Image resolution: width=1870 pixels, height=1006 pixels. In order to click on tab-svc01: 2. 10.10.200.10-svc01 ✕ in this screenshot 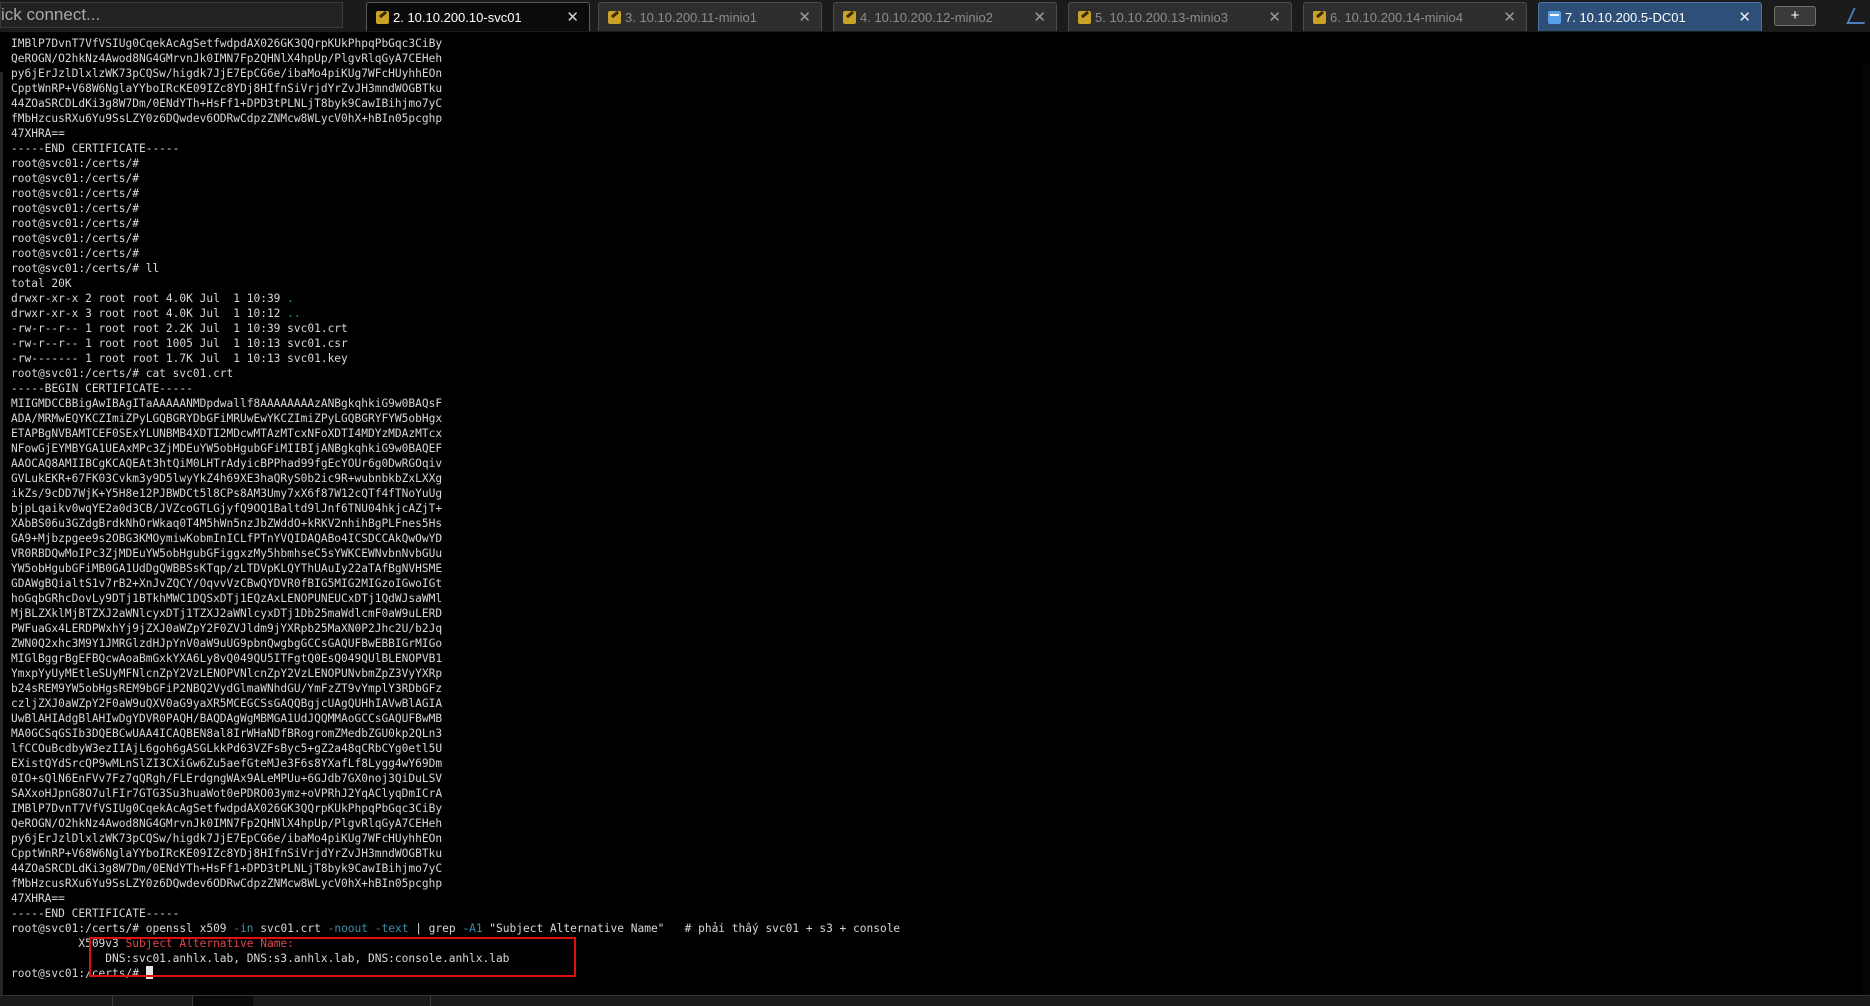, I will do `click(478, 16)`.